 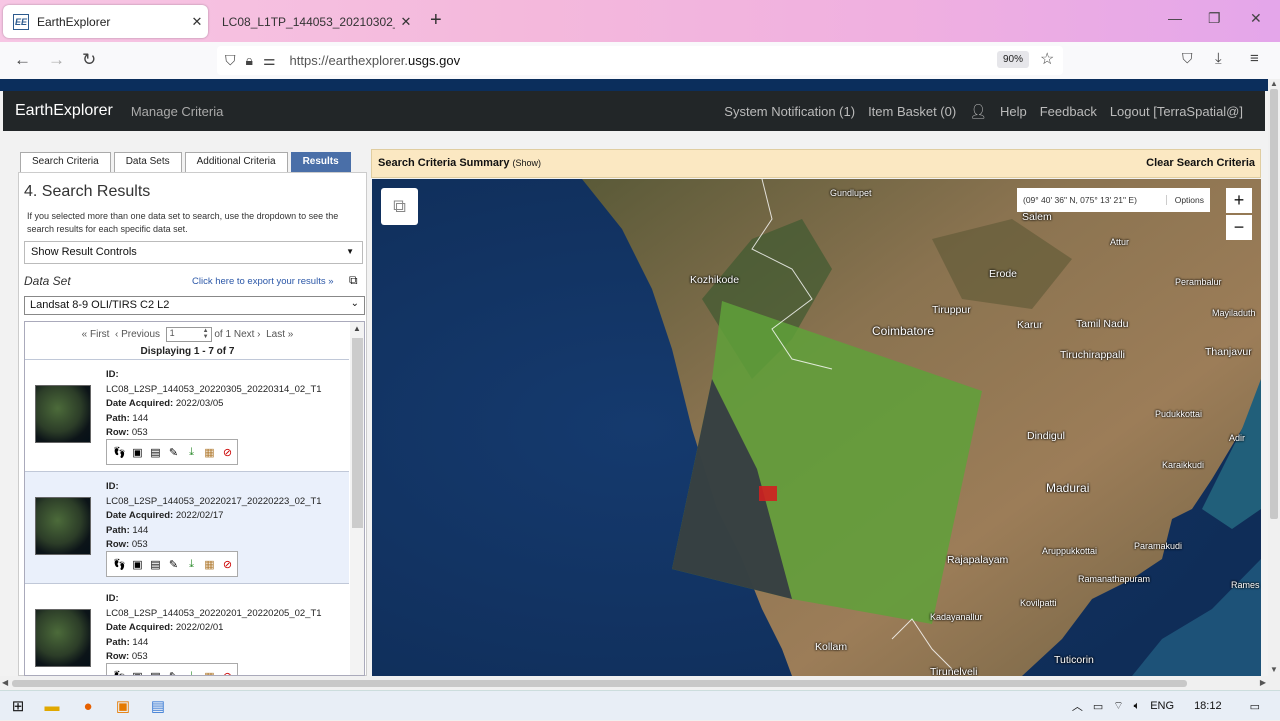 What do you see at coordinates (263, 281) in the screenshot?
I see `export-results-link: Click here to export your results »` at bounding box center [263, 281].